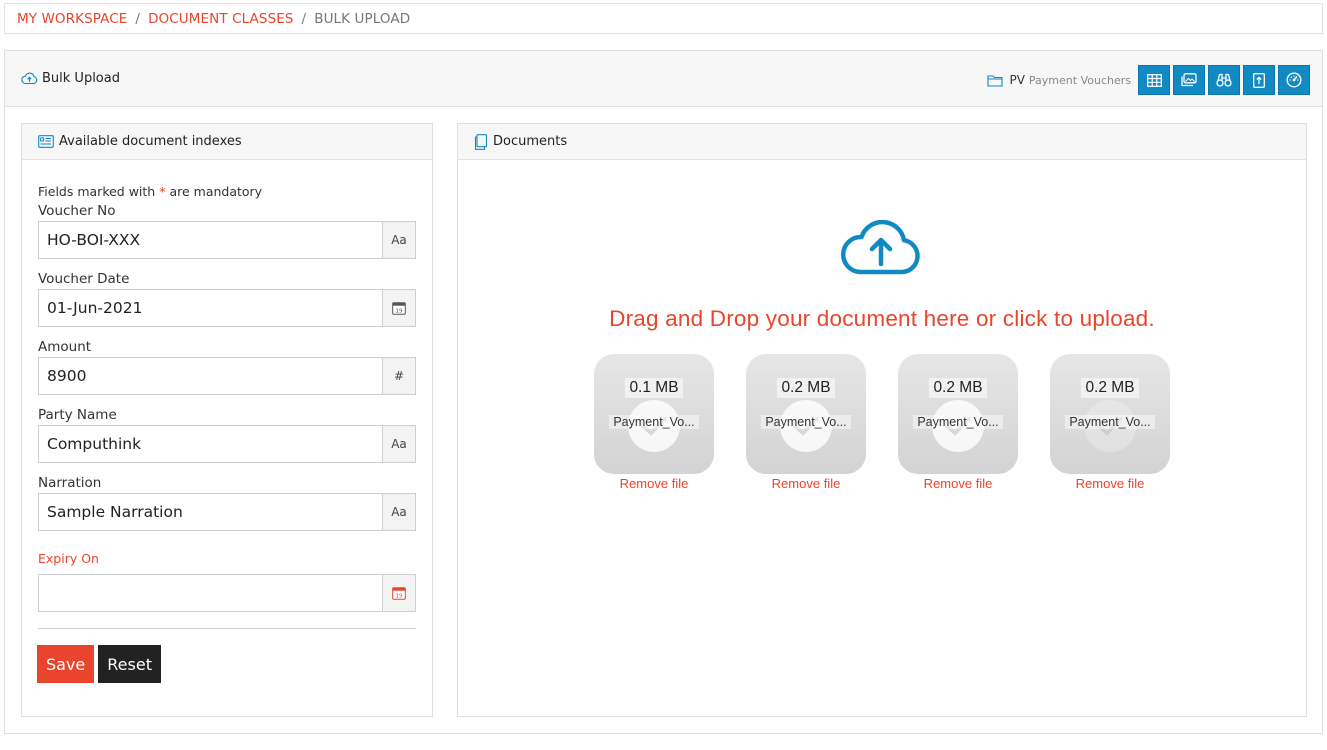 This screenshot has height=750, width=1327. I want to click on expiry-on-group: 19, so click(227, 593).